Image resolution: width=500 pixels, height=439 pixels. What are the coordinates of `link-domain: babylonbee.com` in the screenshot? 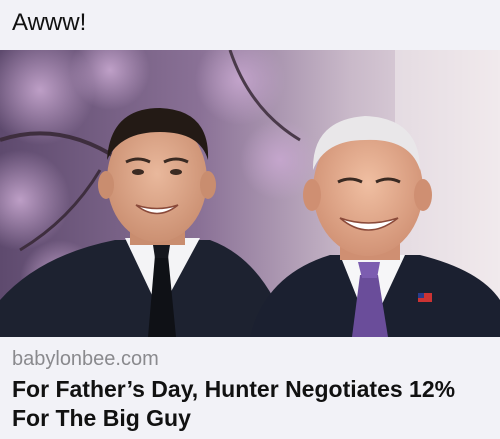 It's located at (85, 359).